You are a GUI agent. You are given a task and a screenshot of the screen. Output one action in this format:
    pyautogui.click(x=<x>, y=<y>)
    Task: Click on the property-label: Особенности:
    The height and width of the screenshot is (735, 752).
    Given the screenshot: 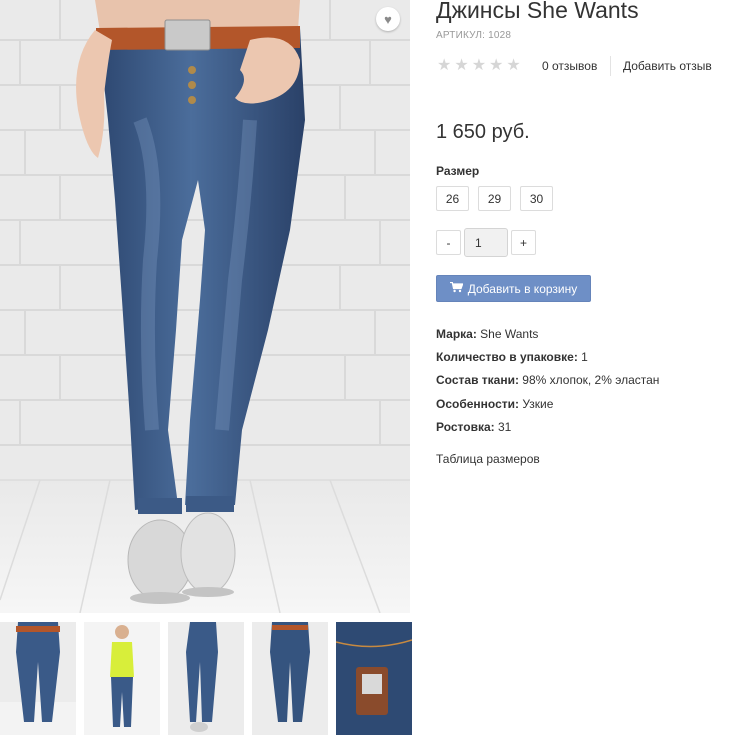 What is the action you would take?
    pyautogui.click(x=478, y=403)
    